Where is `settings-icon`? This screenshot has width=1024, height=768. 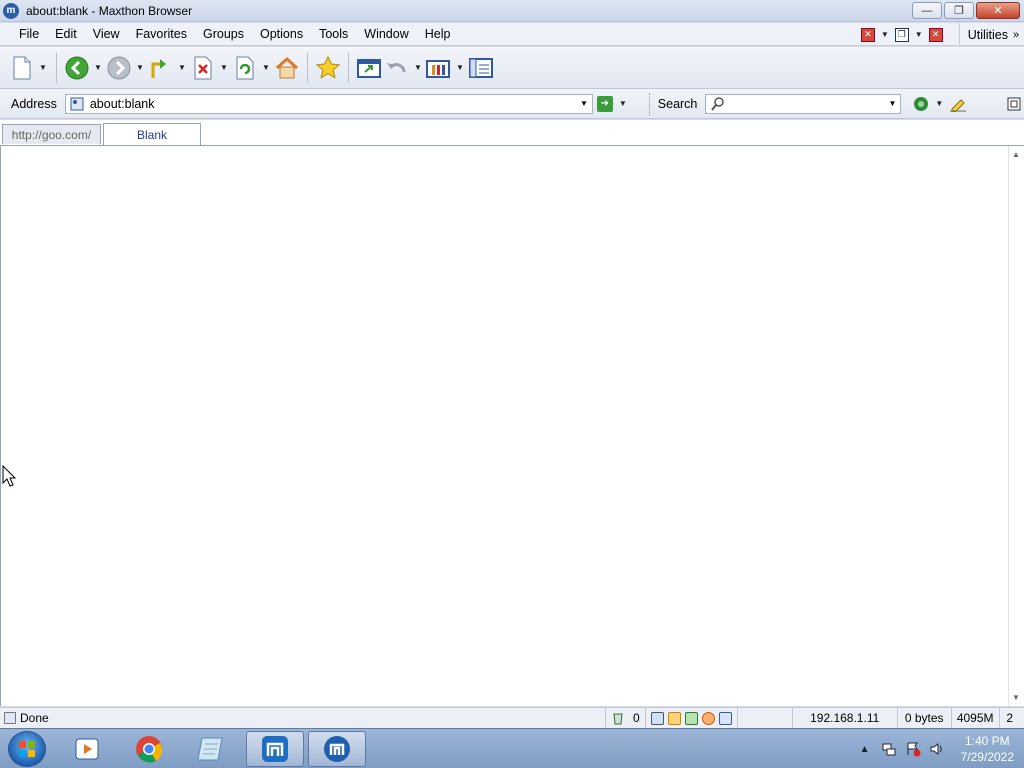 settings-icon is located at coordinates (1014, 104).